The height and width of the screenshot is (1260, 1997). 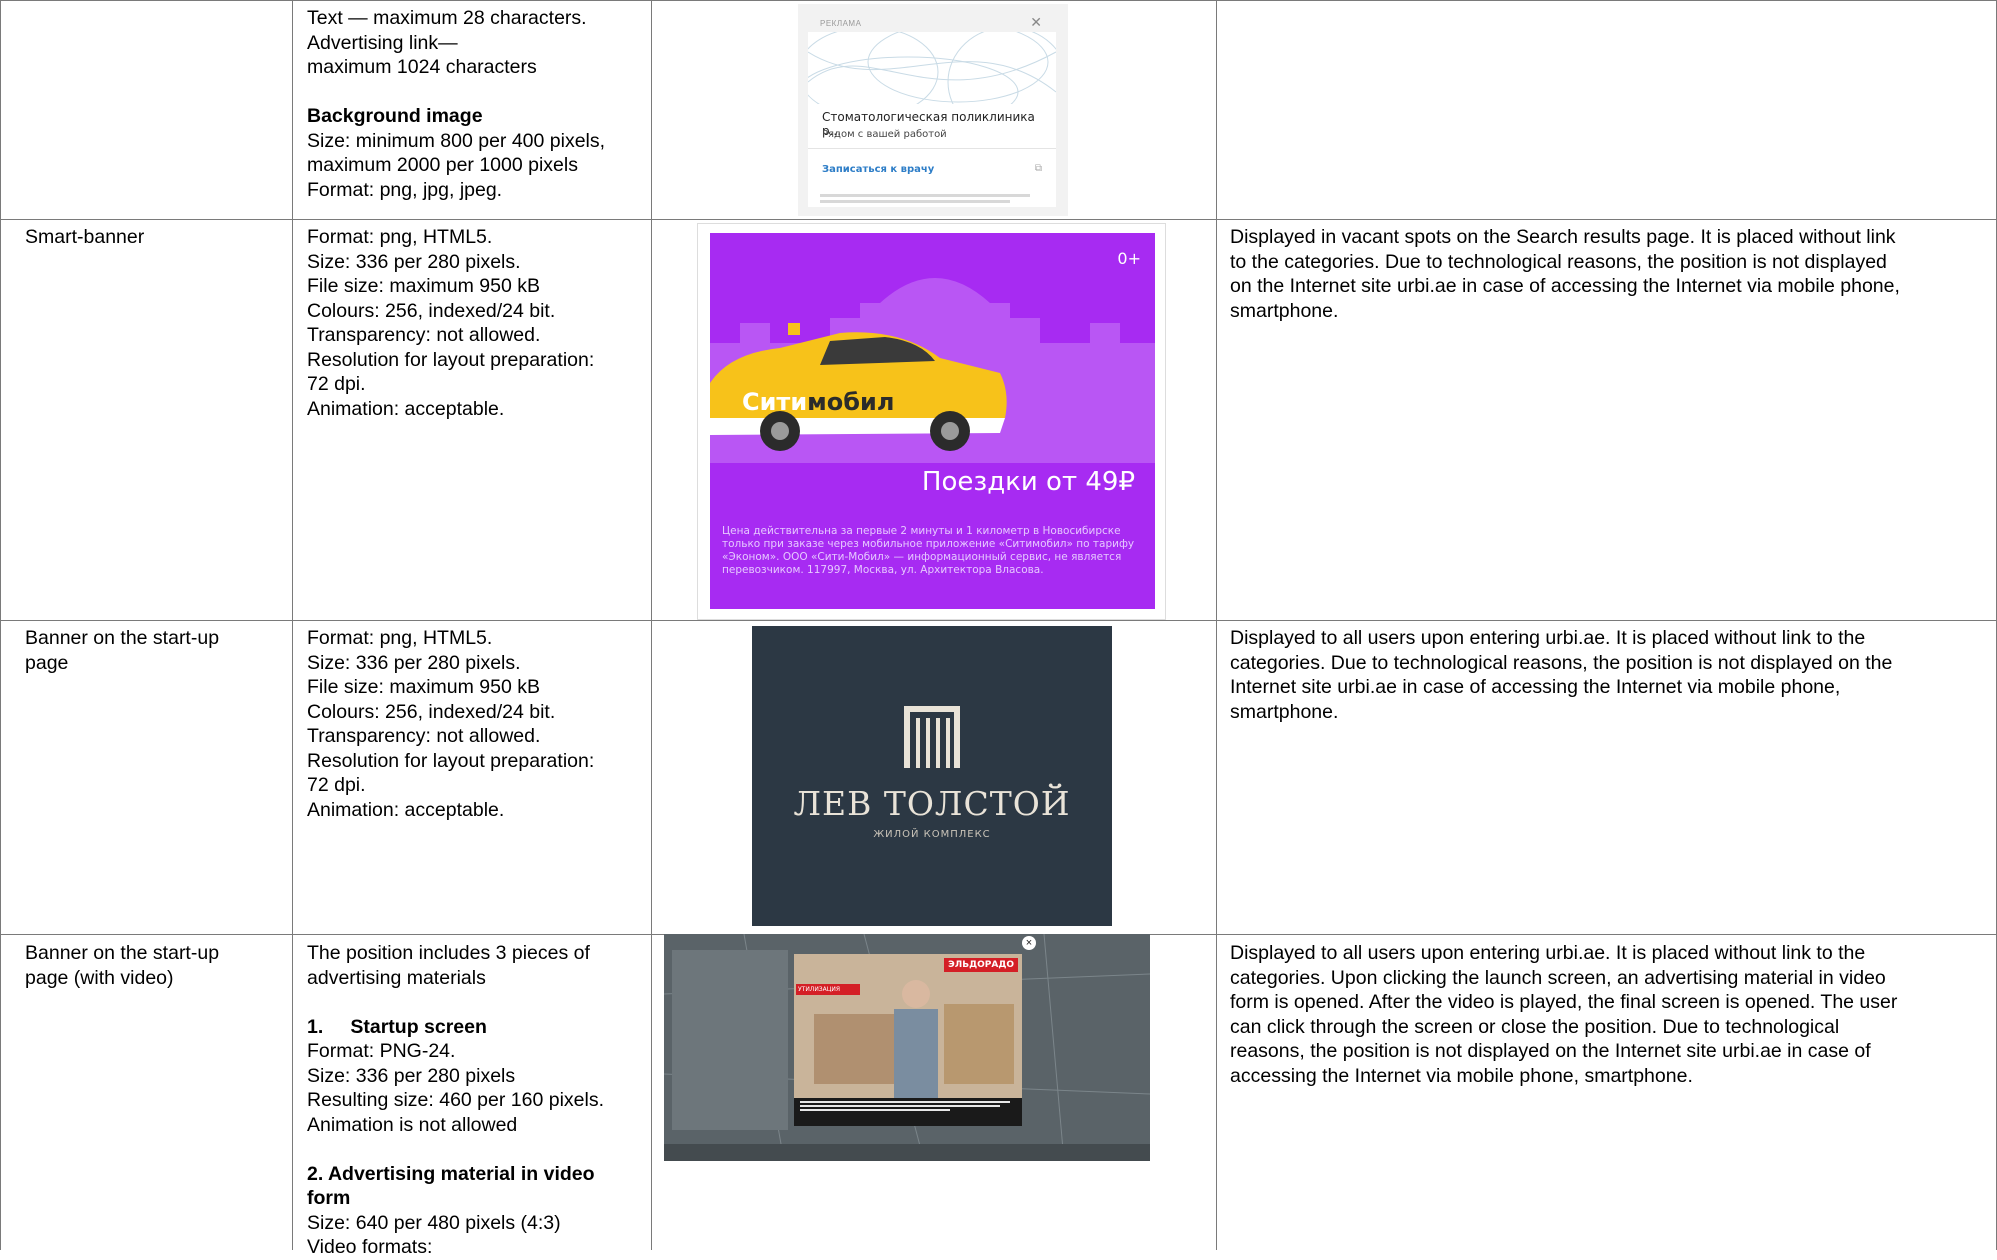 What do you see at coordinates (884, 134) in the screenshot?
I see `advertiser-subtitle: Рядом с вашей работой` at bounding box center [884, 134].